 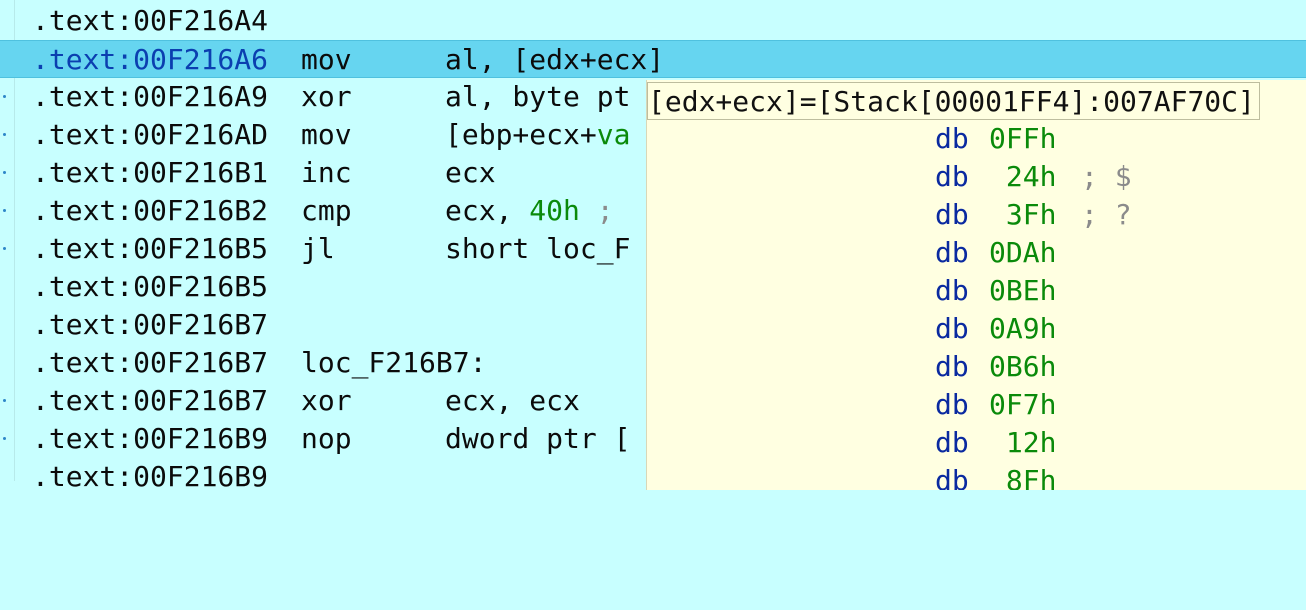 I want to click on address: .text:00F216B2, so click(x=150, y=210).